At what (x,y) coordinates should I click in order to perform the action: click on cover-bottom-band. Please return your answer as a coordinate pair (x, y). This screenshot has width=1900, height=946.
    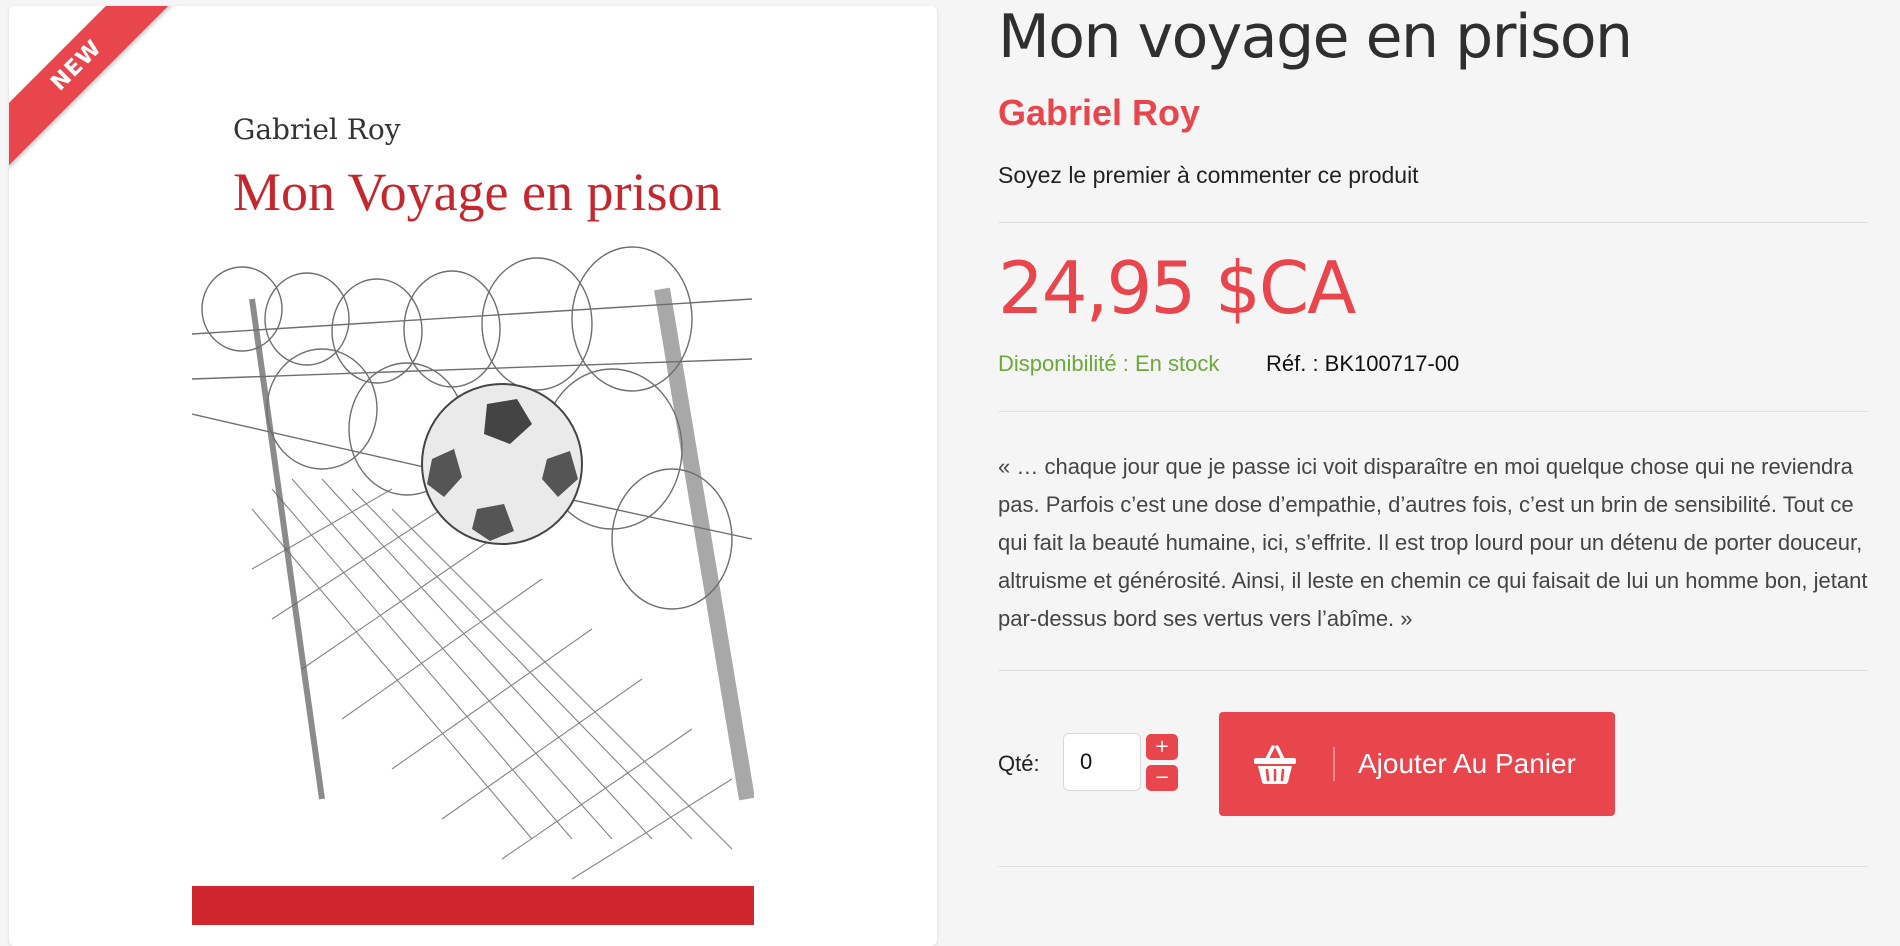
    Looking at the image, I should click on (473, 905).